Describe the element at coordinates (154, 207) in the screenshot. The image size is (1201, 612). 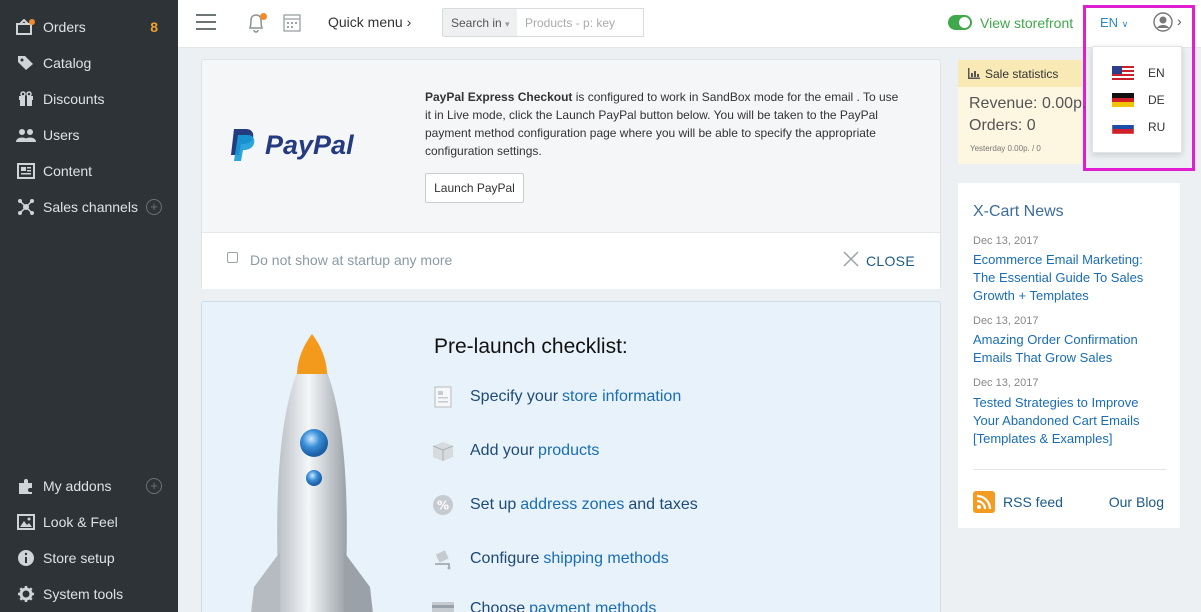
I see `add-sales-channel-button: +` at that location.